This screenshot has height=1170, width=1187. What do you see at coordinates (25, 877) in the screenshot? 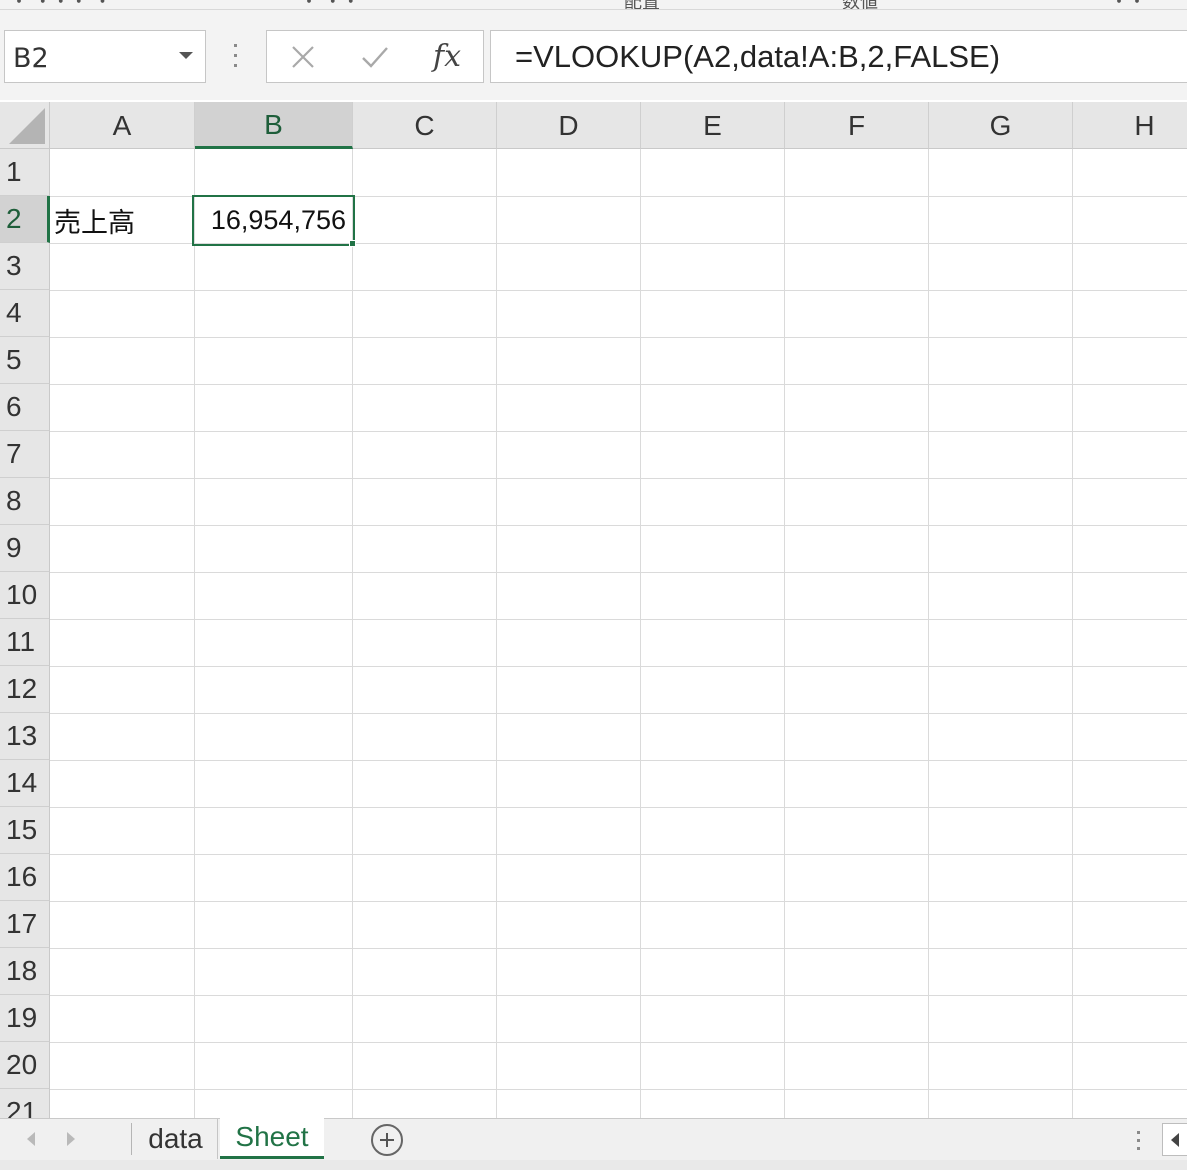
I see `row-header: 16` at bounding box center [25, 877].